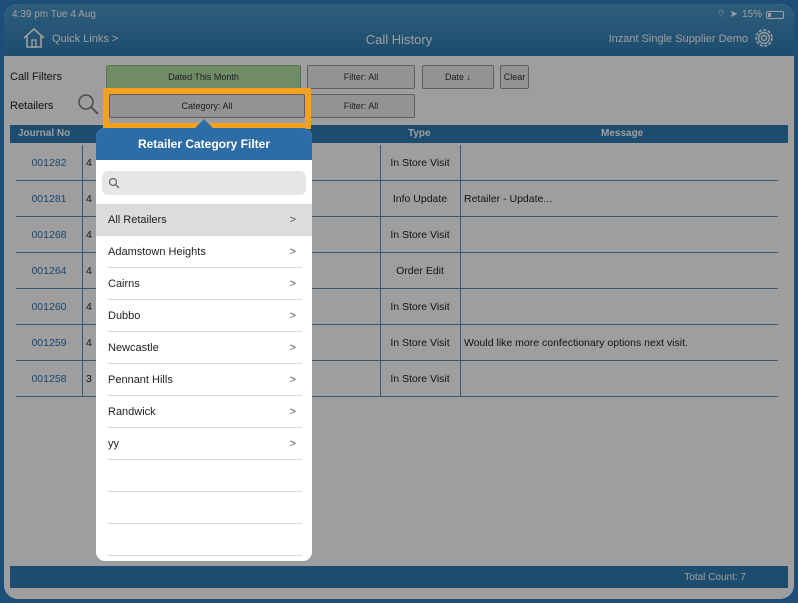 The image size is (798, 603). What do you see at coordinates (204, 284) in the screenshot?
I see `category-item-cairns: Cairns >` at bounding box center [204, 284].